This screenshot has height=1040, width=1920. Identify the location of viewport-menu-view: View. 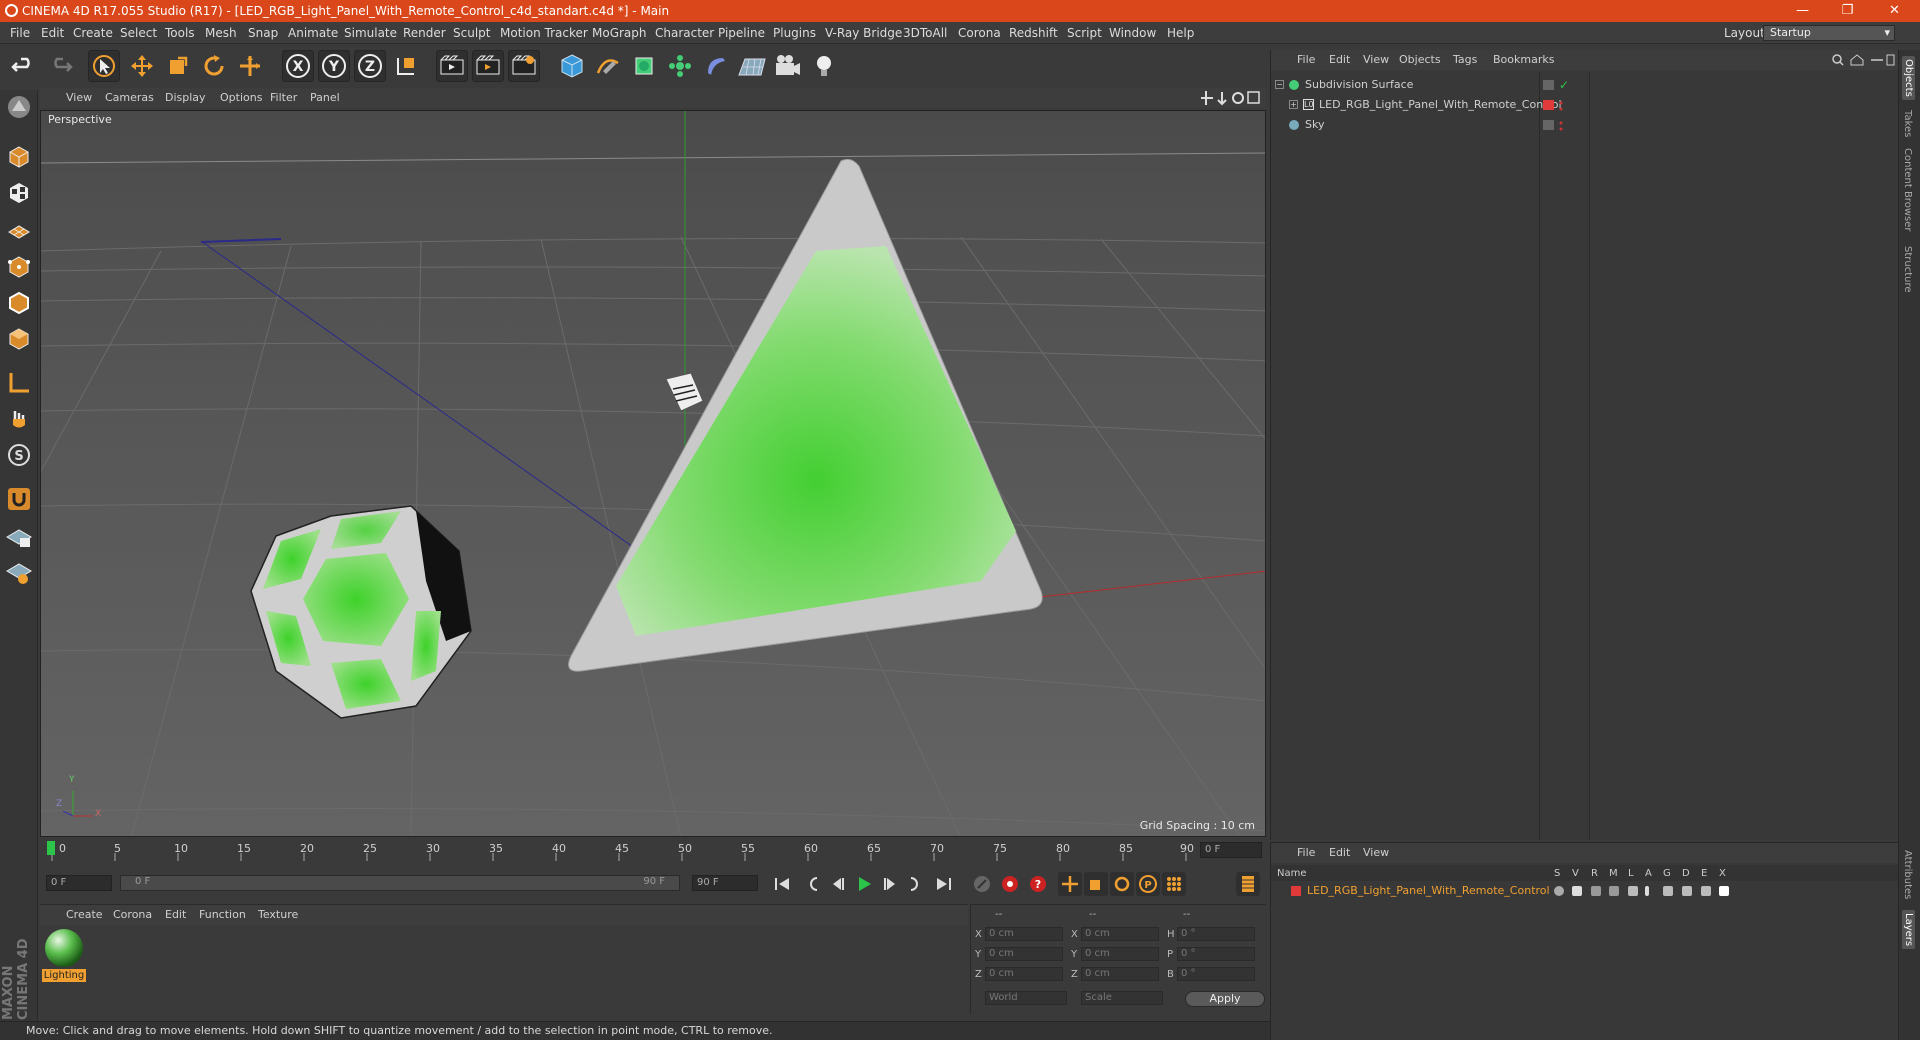
(79, 97).